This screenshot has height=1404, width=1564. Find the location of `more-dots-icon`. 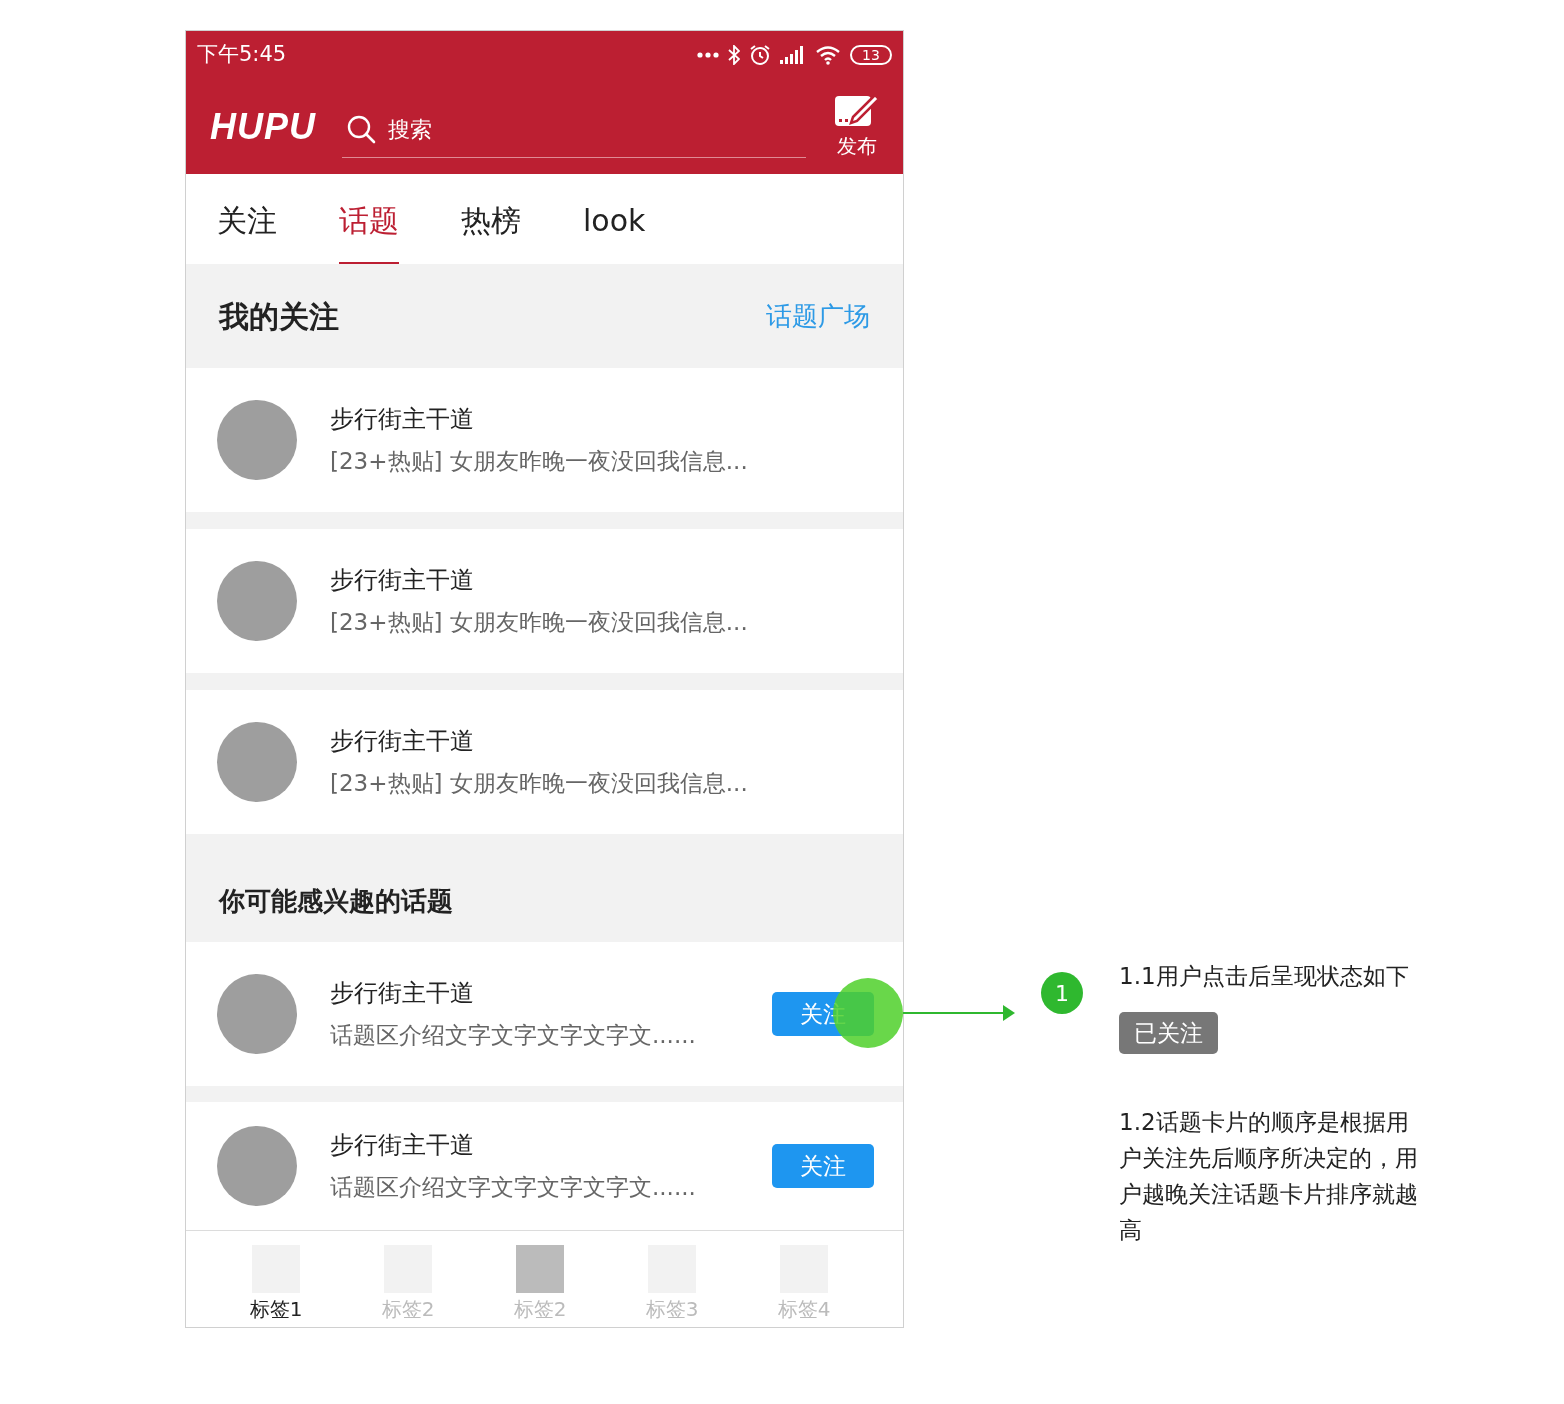

more-dots-icon is located at coordinates (708, 55).